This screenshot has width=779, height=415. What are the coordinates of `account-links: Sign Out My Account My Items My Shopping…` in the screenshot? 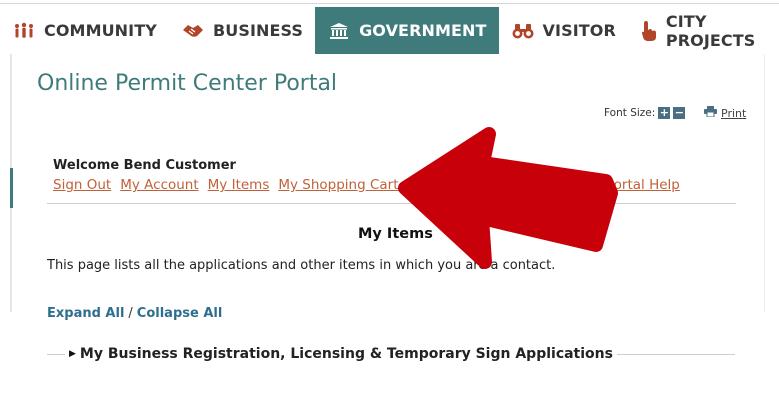 It's located at (242, 185).